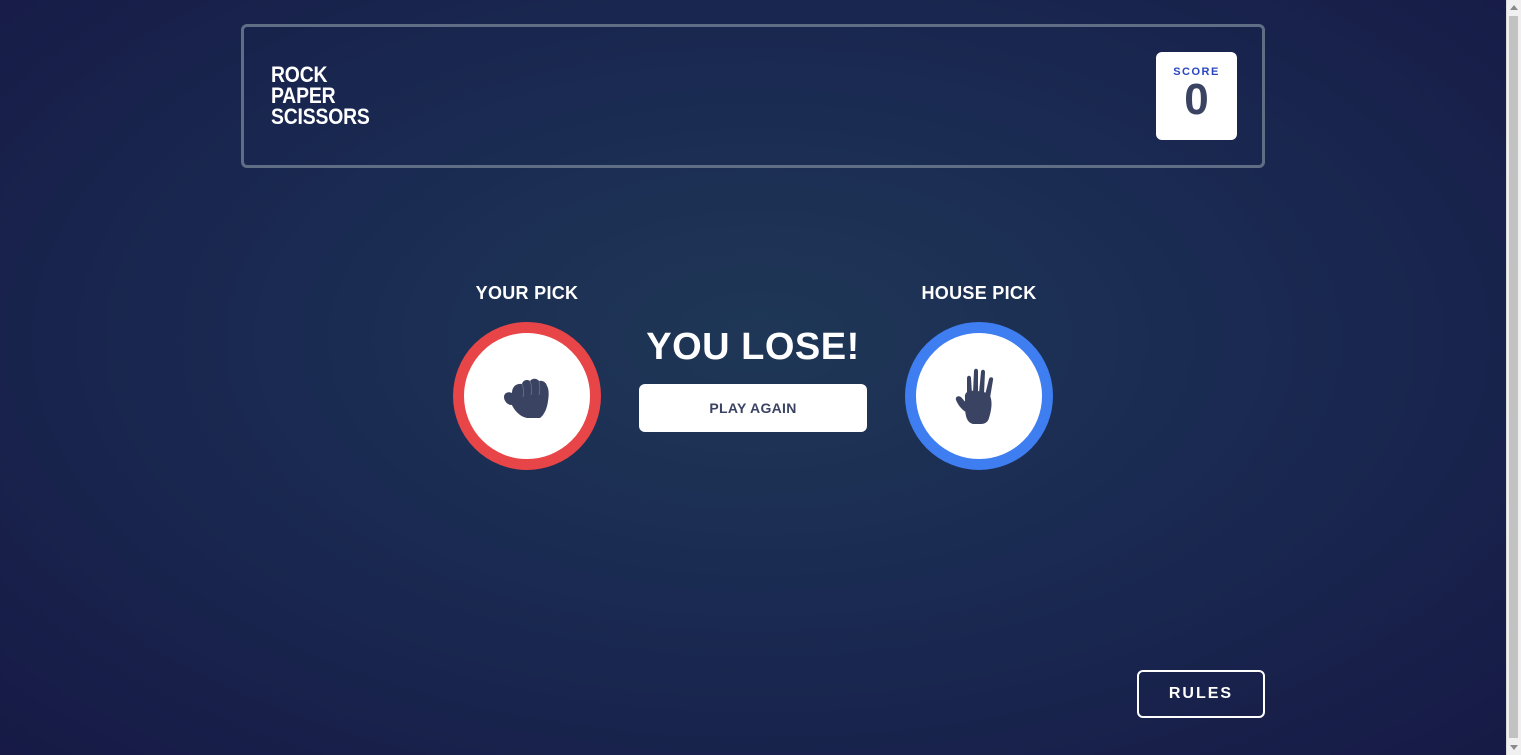  I want to click on paper-hand-icon, so click(974, 396).